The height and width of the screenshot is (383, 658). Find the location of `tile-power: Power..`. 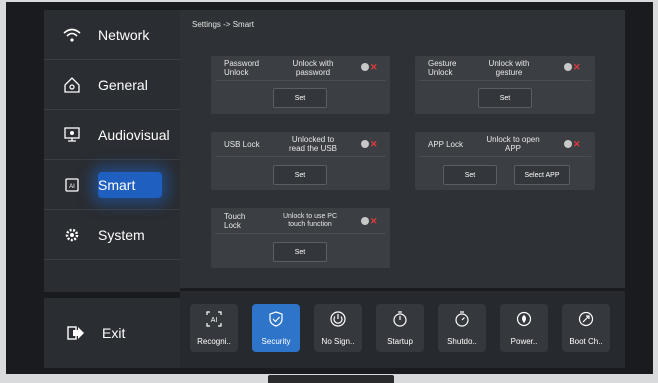

tile-power: Power.. is located at coordinates (524, 328).